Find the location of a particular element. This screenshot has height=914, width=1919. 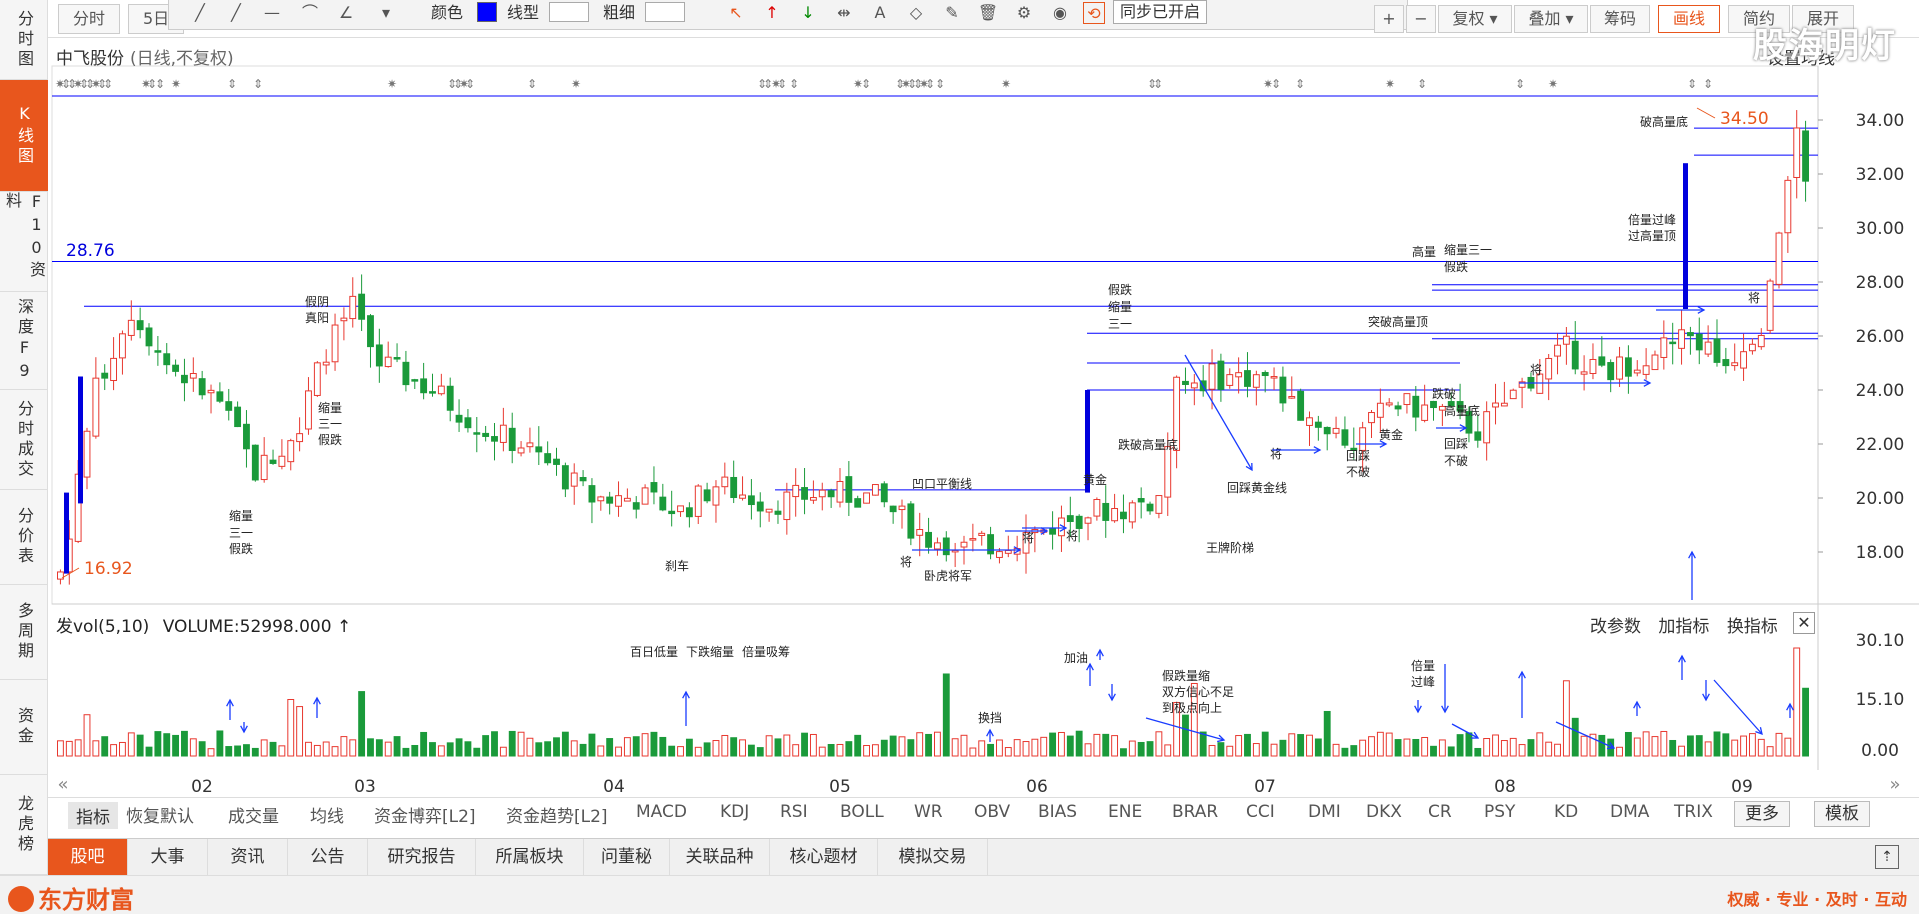

indicator-tab: MACD is located at coordinates (661, 812).